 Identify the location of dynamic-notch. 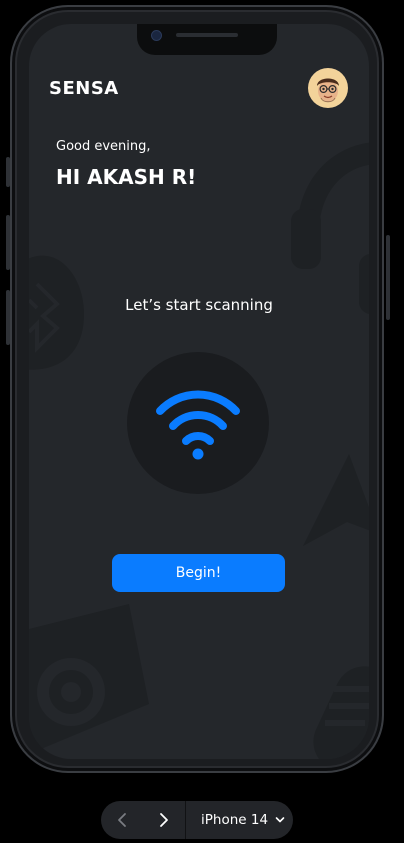
(207, 39).